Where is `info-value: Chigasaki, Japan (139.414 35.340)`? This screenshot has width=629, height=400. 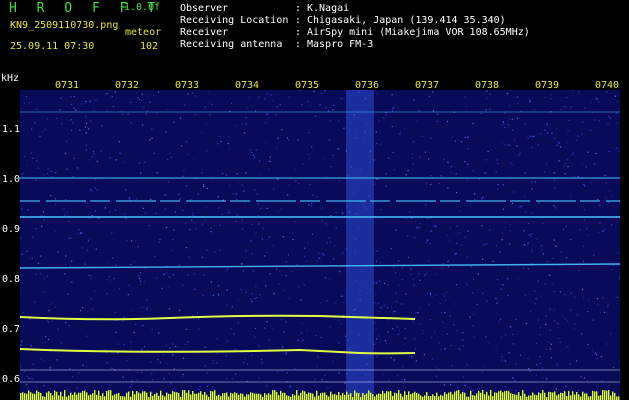 info-value: Chigasaki, Japan (139.414 35.340) is located at coordinates (406, 20).